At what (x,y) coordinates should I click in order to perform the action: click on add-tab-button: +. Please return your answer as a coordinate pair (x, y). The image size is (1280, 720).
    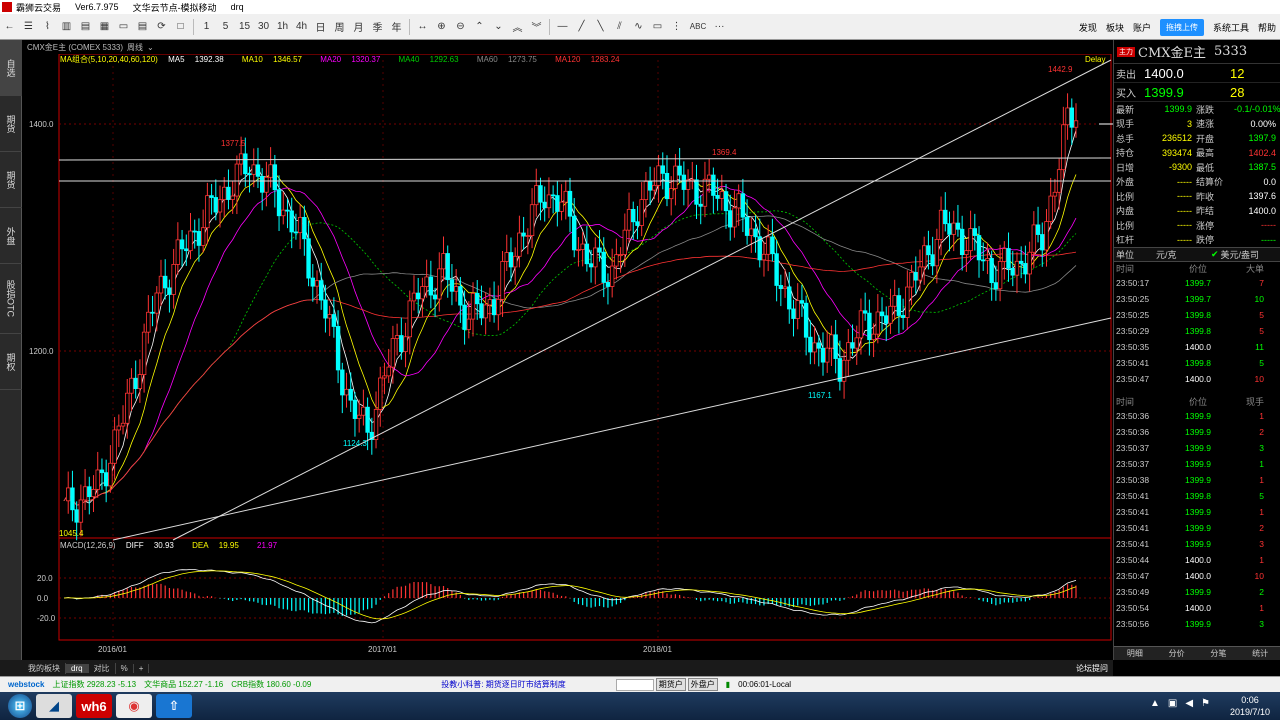
    Looking at the image, I should click on (142, 668).